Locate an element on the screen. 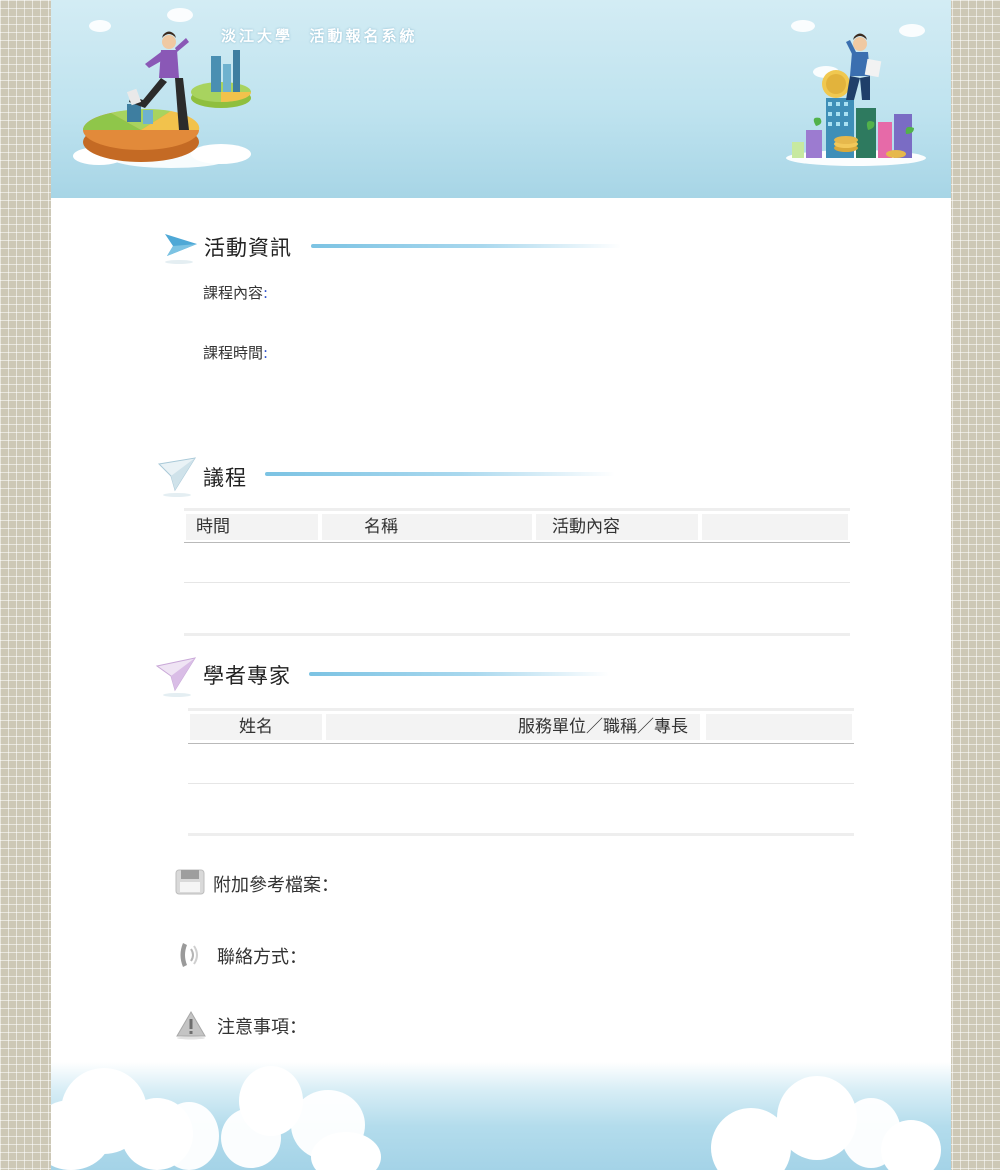 This screenshot has width=1000, height=1170. agenda-header-name: 名稱 is located at coordinates (427, 527).